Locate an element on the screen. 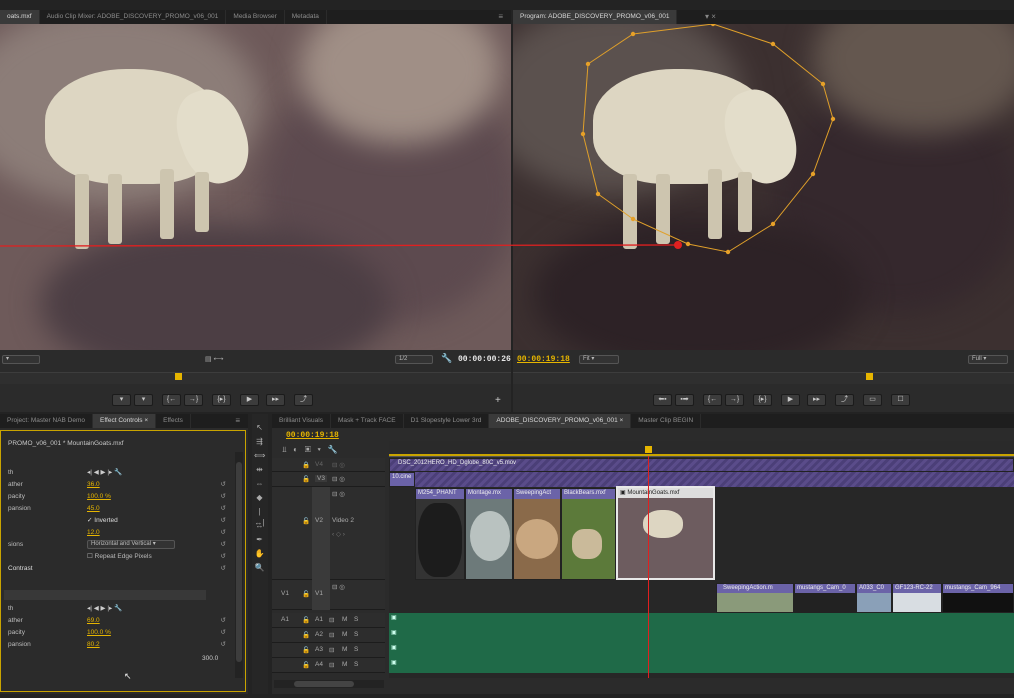  track-label-v4: V4 is located at coordinates (319, 464).